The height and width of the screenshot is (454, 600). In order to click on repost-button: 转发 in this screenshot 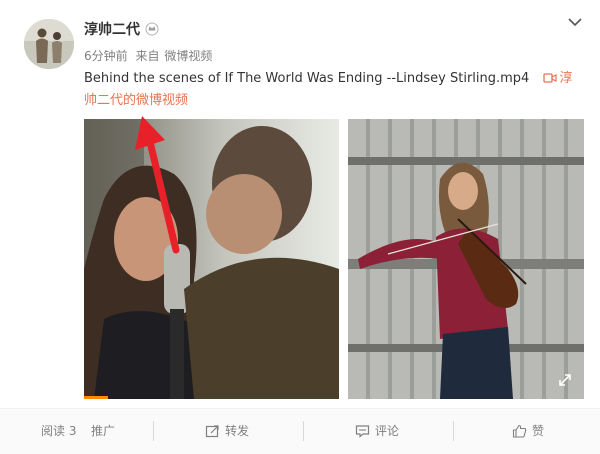, I will do `click(227, 431)`.